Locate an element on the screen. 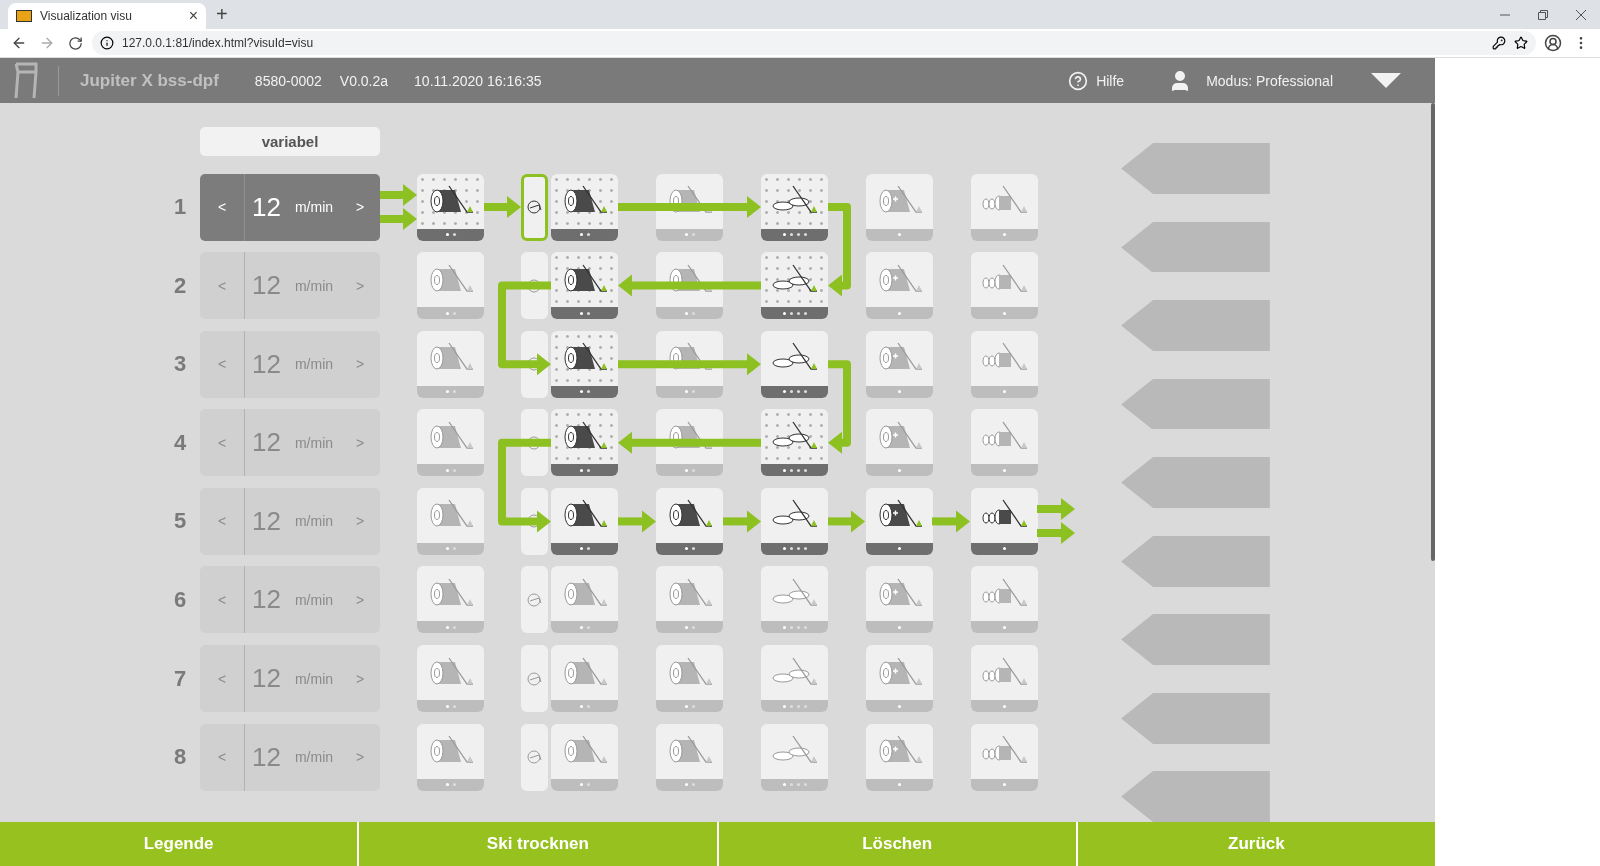  speed-value: 12 is located at coordinates (266, 286).